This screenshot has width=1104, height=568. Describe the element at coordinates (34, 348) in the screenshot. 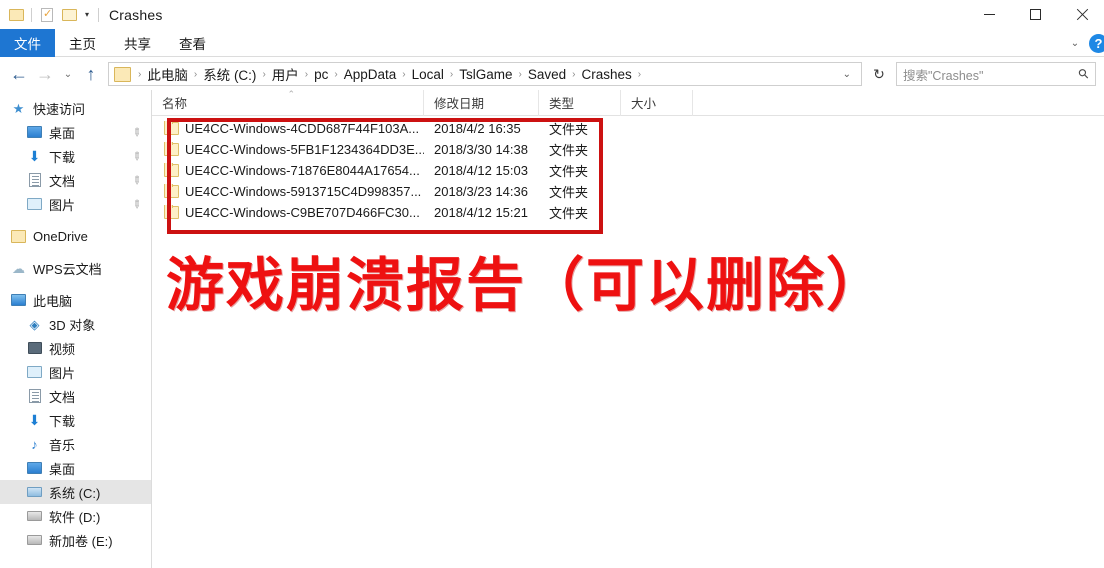

I see `videos-icon` at that location.